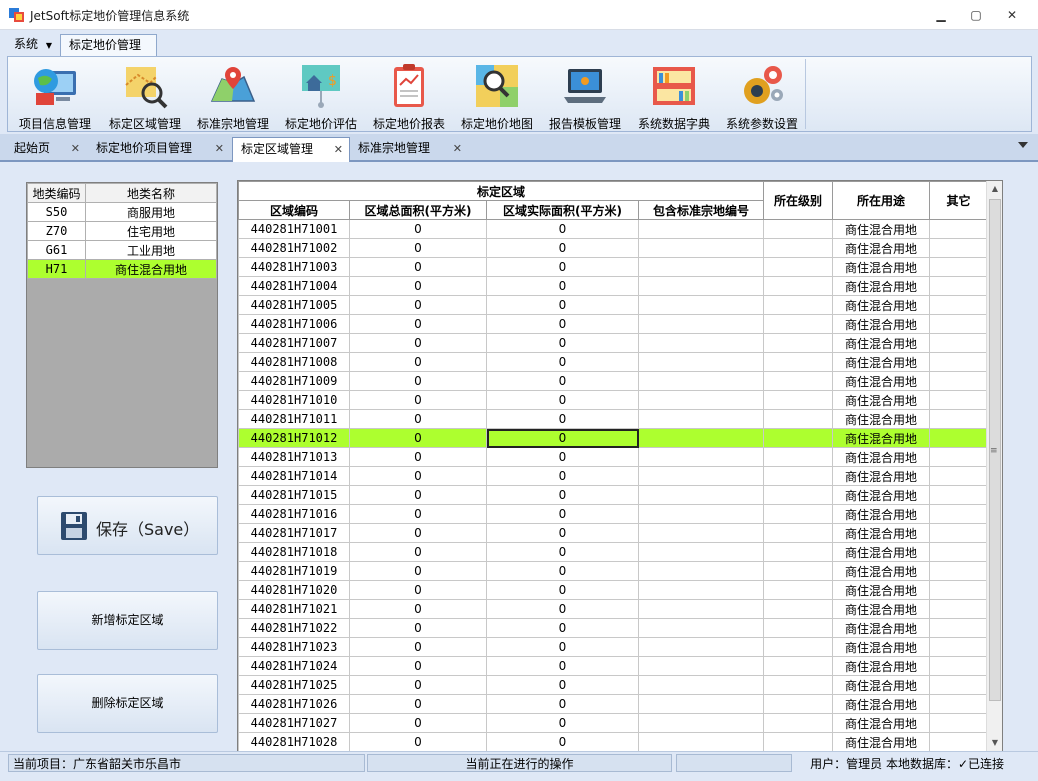  Describe the element at coordinates (75, 148) in the screenshot. I see `close-tab-icon: ✕` at that location.